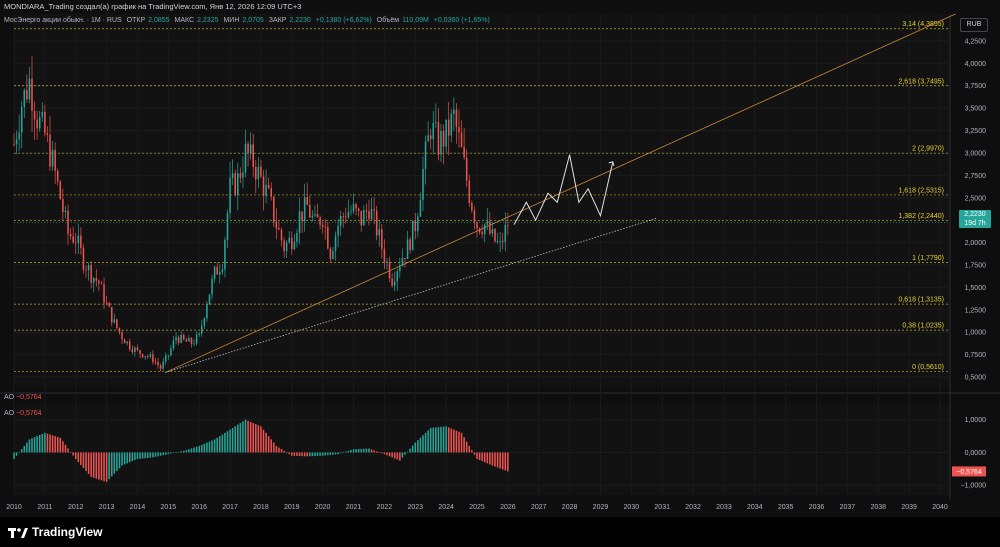  What do you see at coordinates (23, 397) in the screenshot?
I see `ao-pane-legend: AO −0,5764` at bounding box center [23, 397].